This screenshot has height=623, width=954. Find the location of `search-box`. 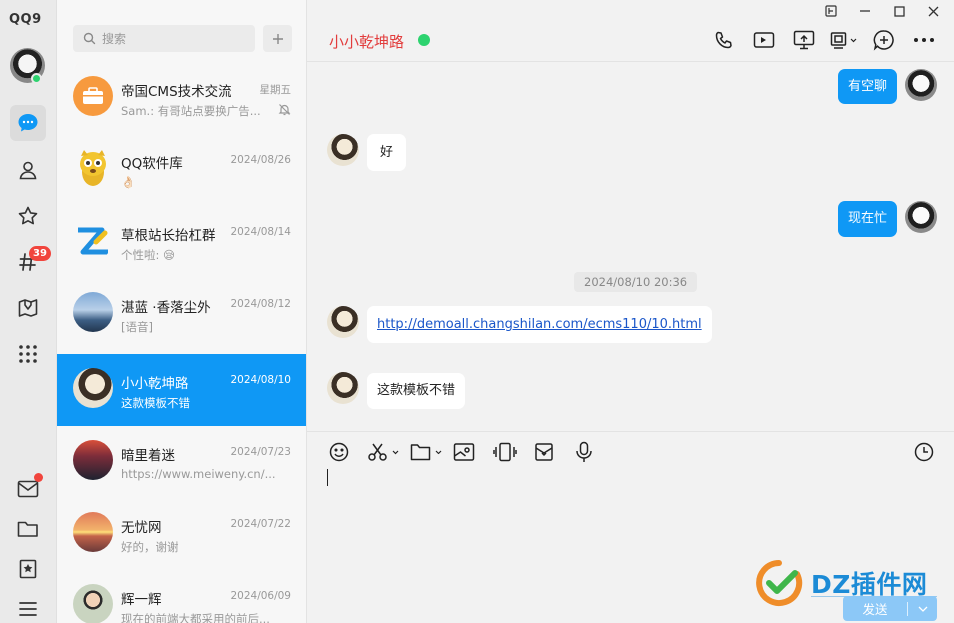

search-box is located at coordinates (164, 38).